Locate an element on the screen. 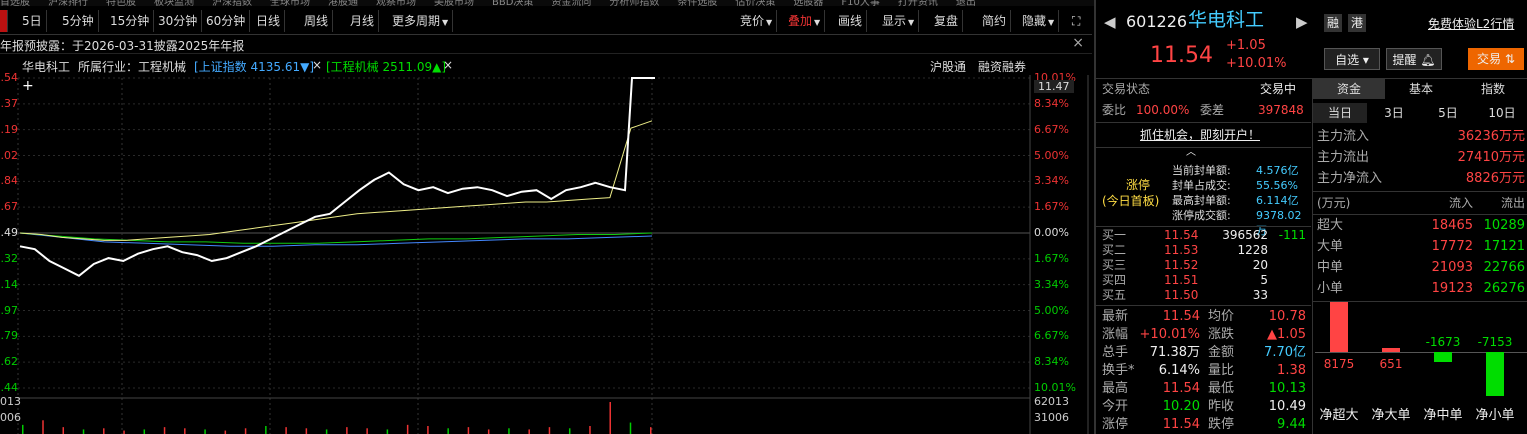 The image size is (1527, 434). subtab-10day: 10日 is located at coordinates (1501, 113).